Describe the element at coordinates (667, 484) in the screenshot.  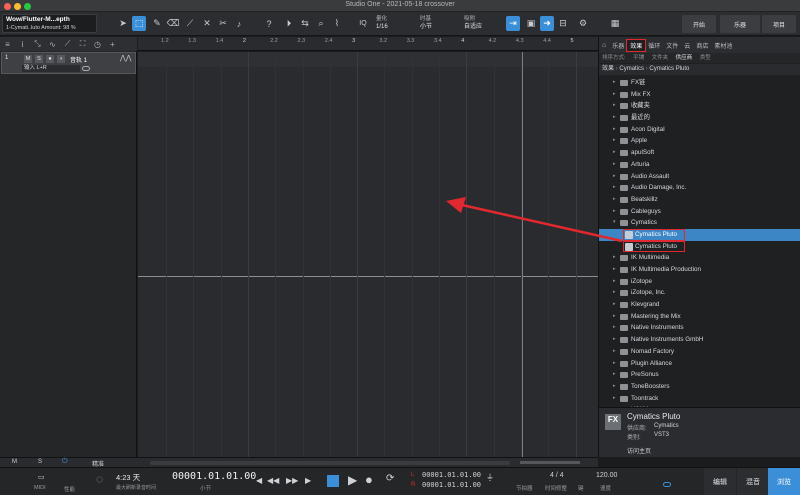
I see `sync-toggle` at that location.